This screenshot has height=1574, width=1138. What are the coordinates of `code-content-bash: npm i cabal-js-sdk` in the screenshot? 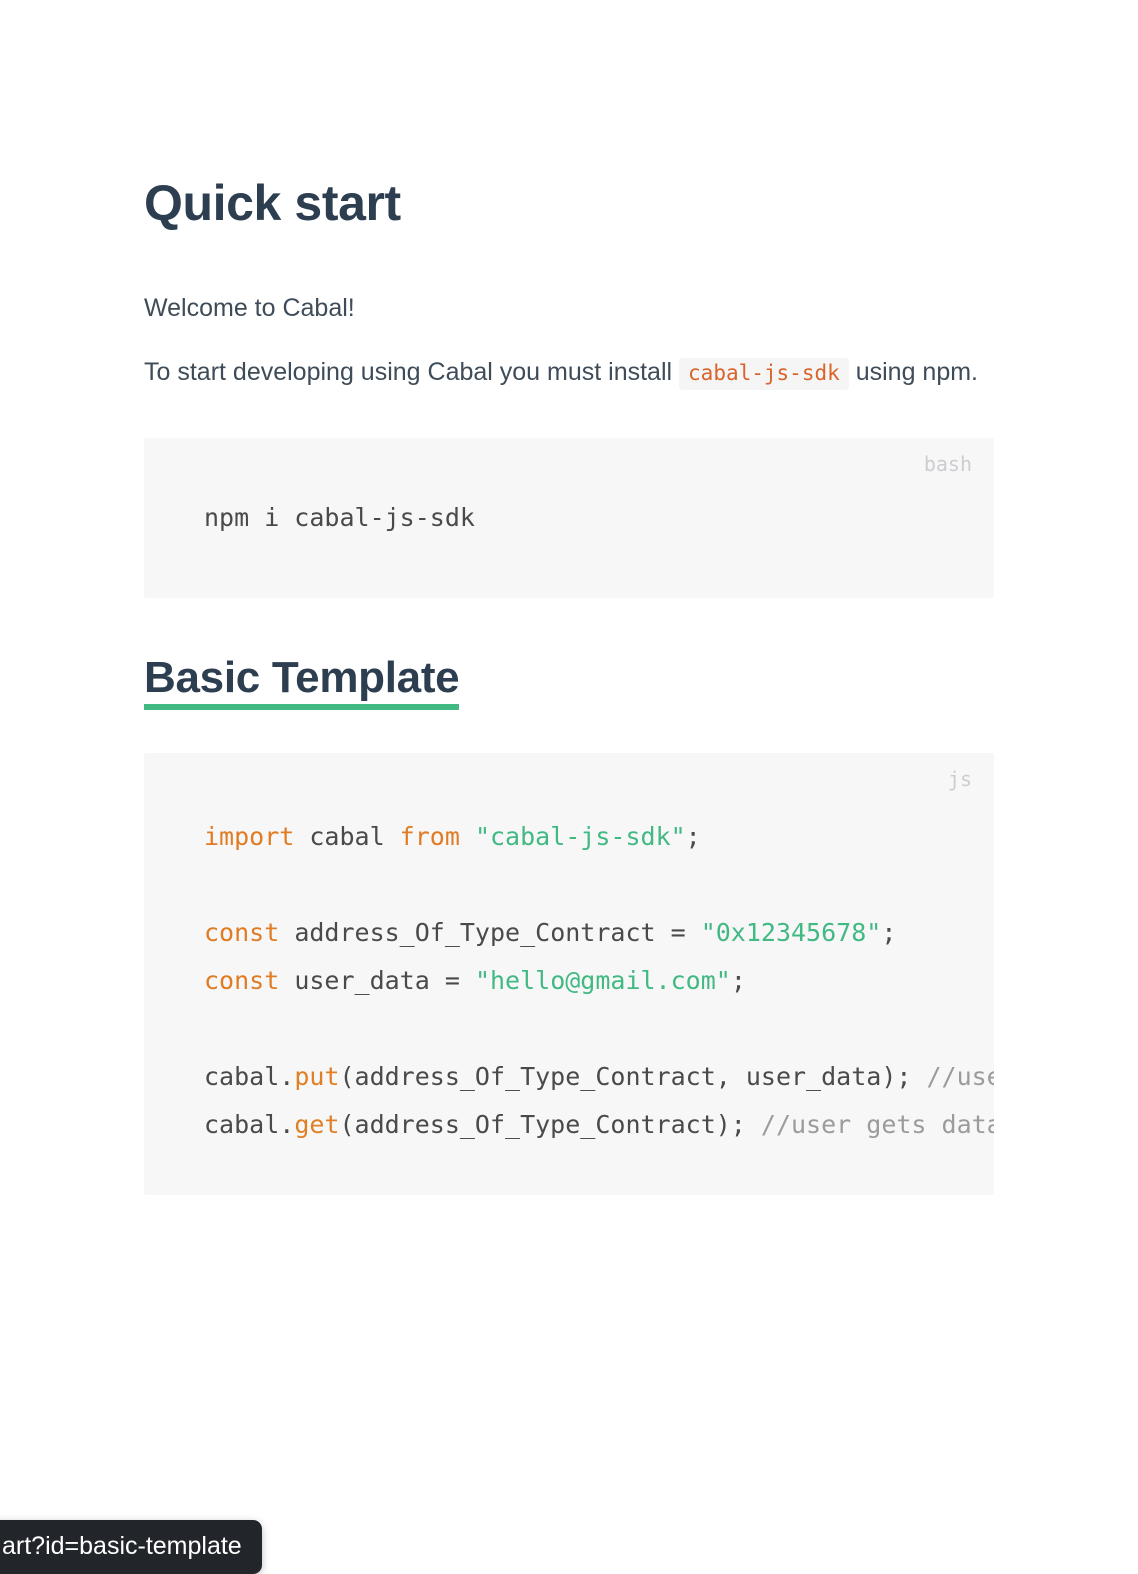 It's located at (569, 518).